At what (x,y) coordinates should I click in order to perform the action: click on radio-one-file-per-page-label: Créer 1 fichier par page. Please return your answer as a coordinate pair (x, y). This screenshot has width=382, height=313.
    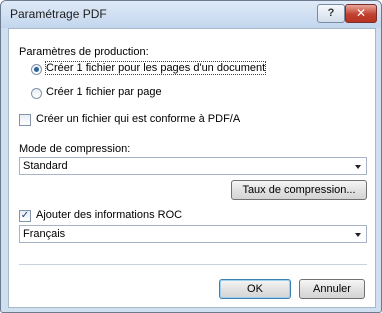
    Looking at the image, I should click on (104, 92).